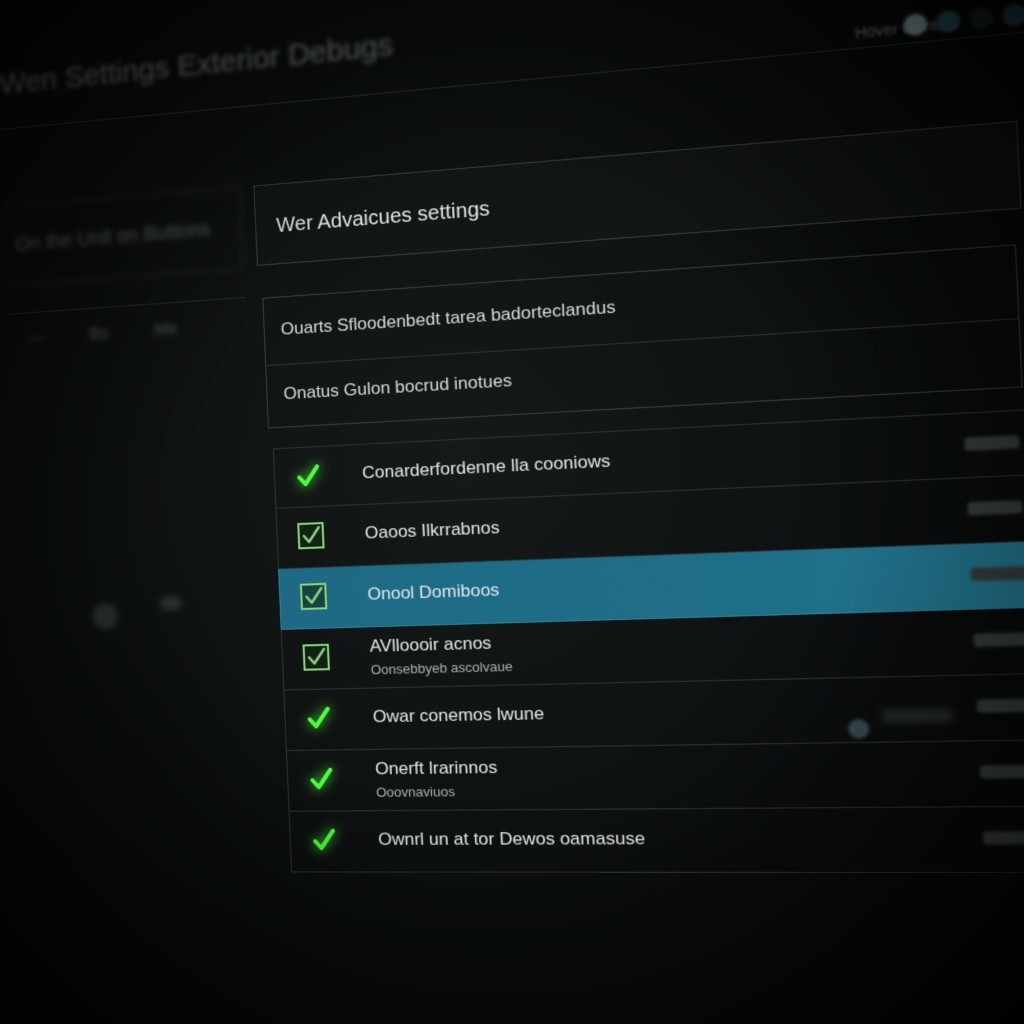 This screenshot has width=1024, height=1024. What do you see at coordinates (458, 715) in the screenshot?
I see `option-label: Owar conemos lwune` at bounding box center [458, 715].